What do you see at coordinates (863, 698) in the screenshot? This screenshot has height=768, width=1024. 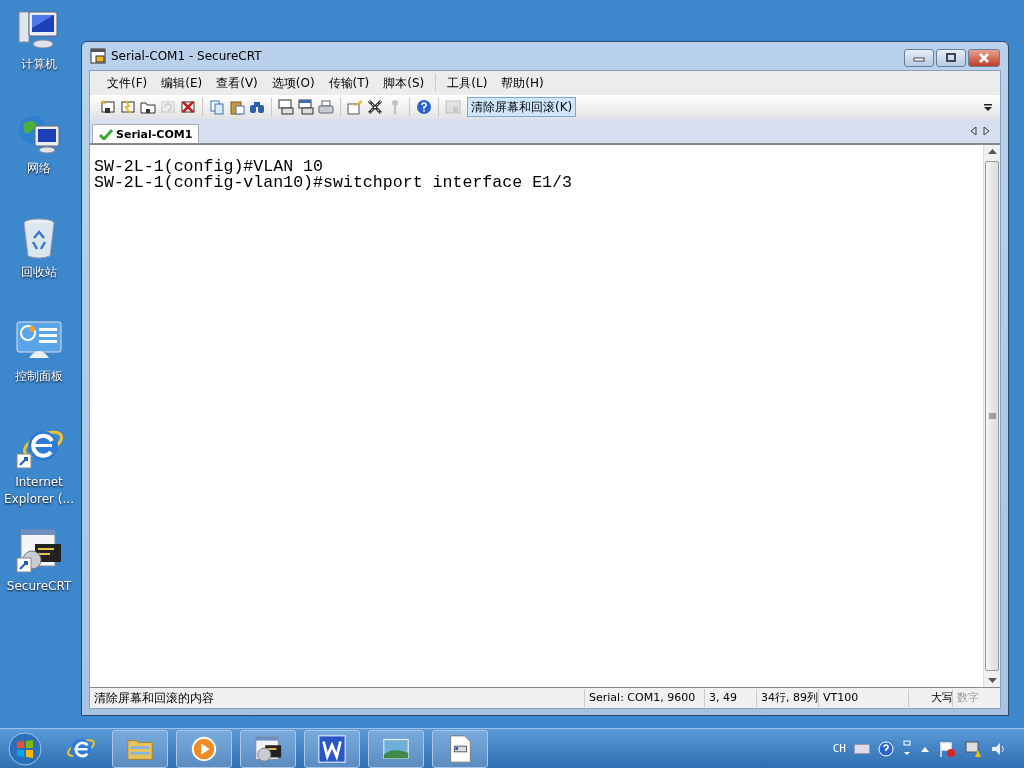 I see `status-field: VT100` at bounding box center [863, 698].